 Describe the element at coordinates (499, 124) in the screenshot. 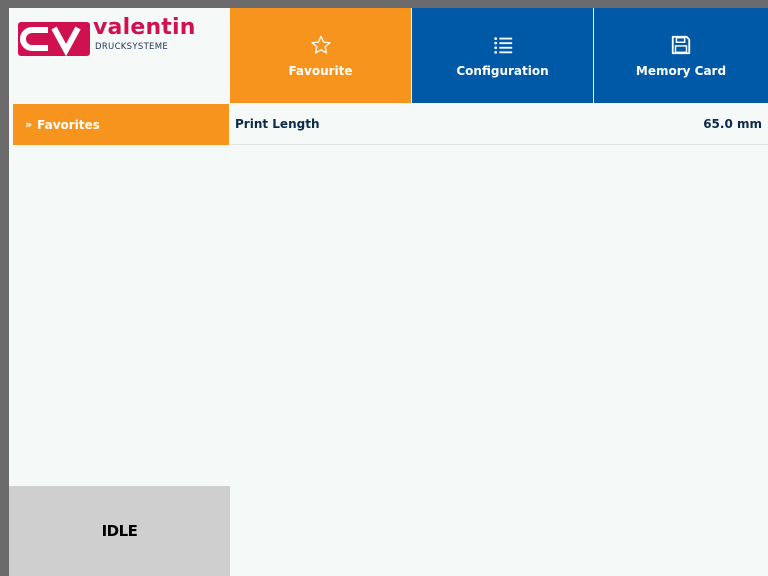

I see `setting-row-print-length: Print Length 65.0 mm` at that location.